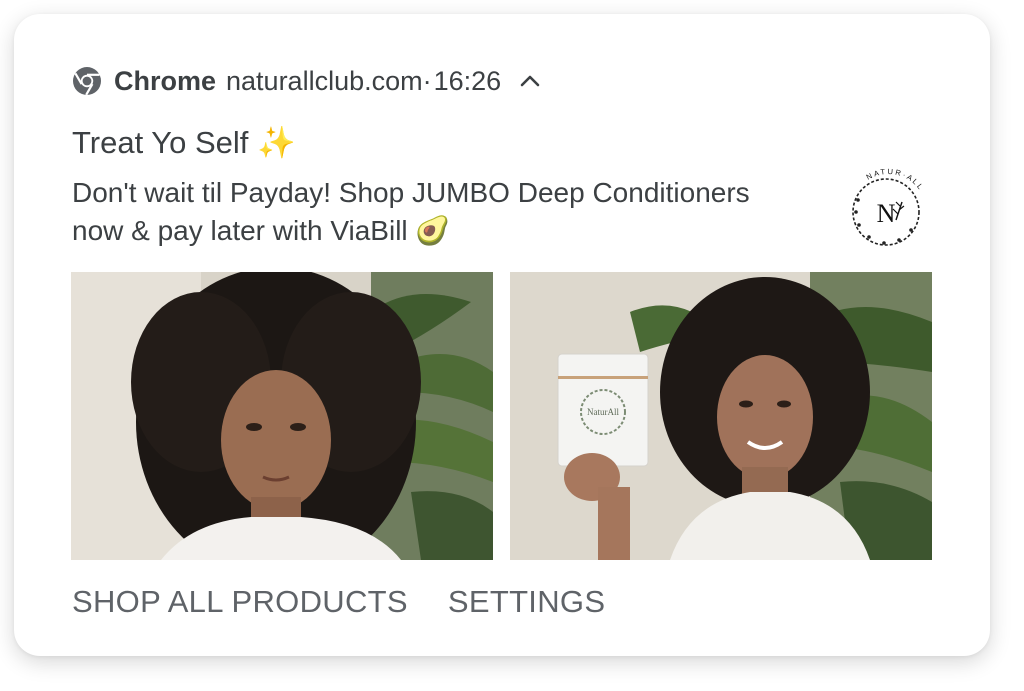 This screenshot has width=1024, height=691. Describe the element at coordinates (240, 602) in the screenshot. I see `shop-all-products-button: SHOP ALL PRODUCTS` at that location.